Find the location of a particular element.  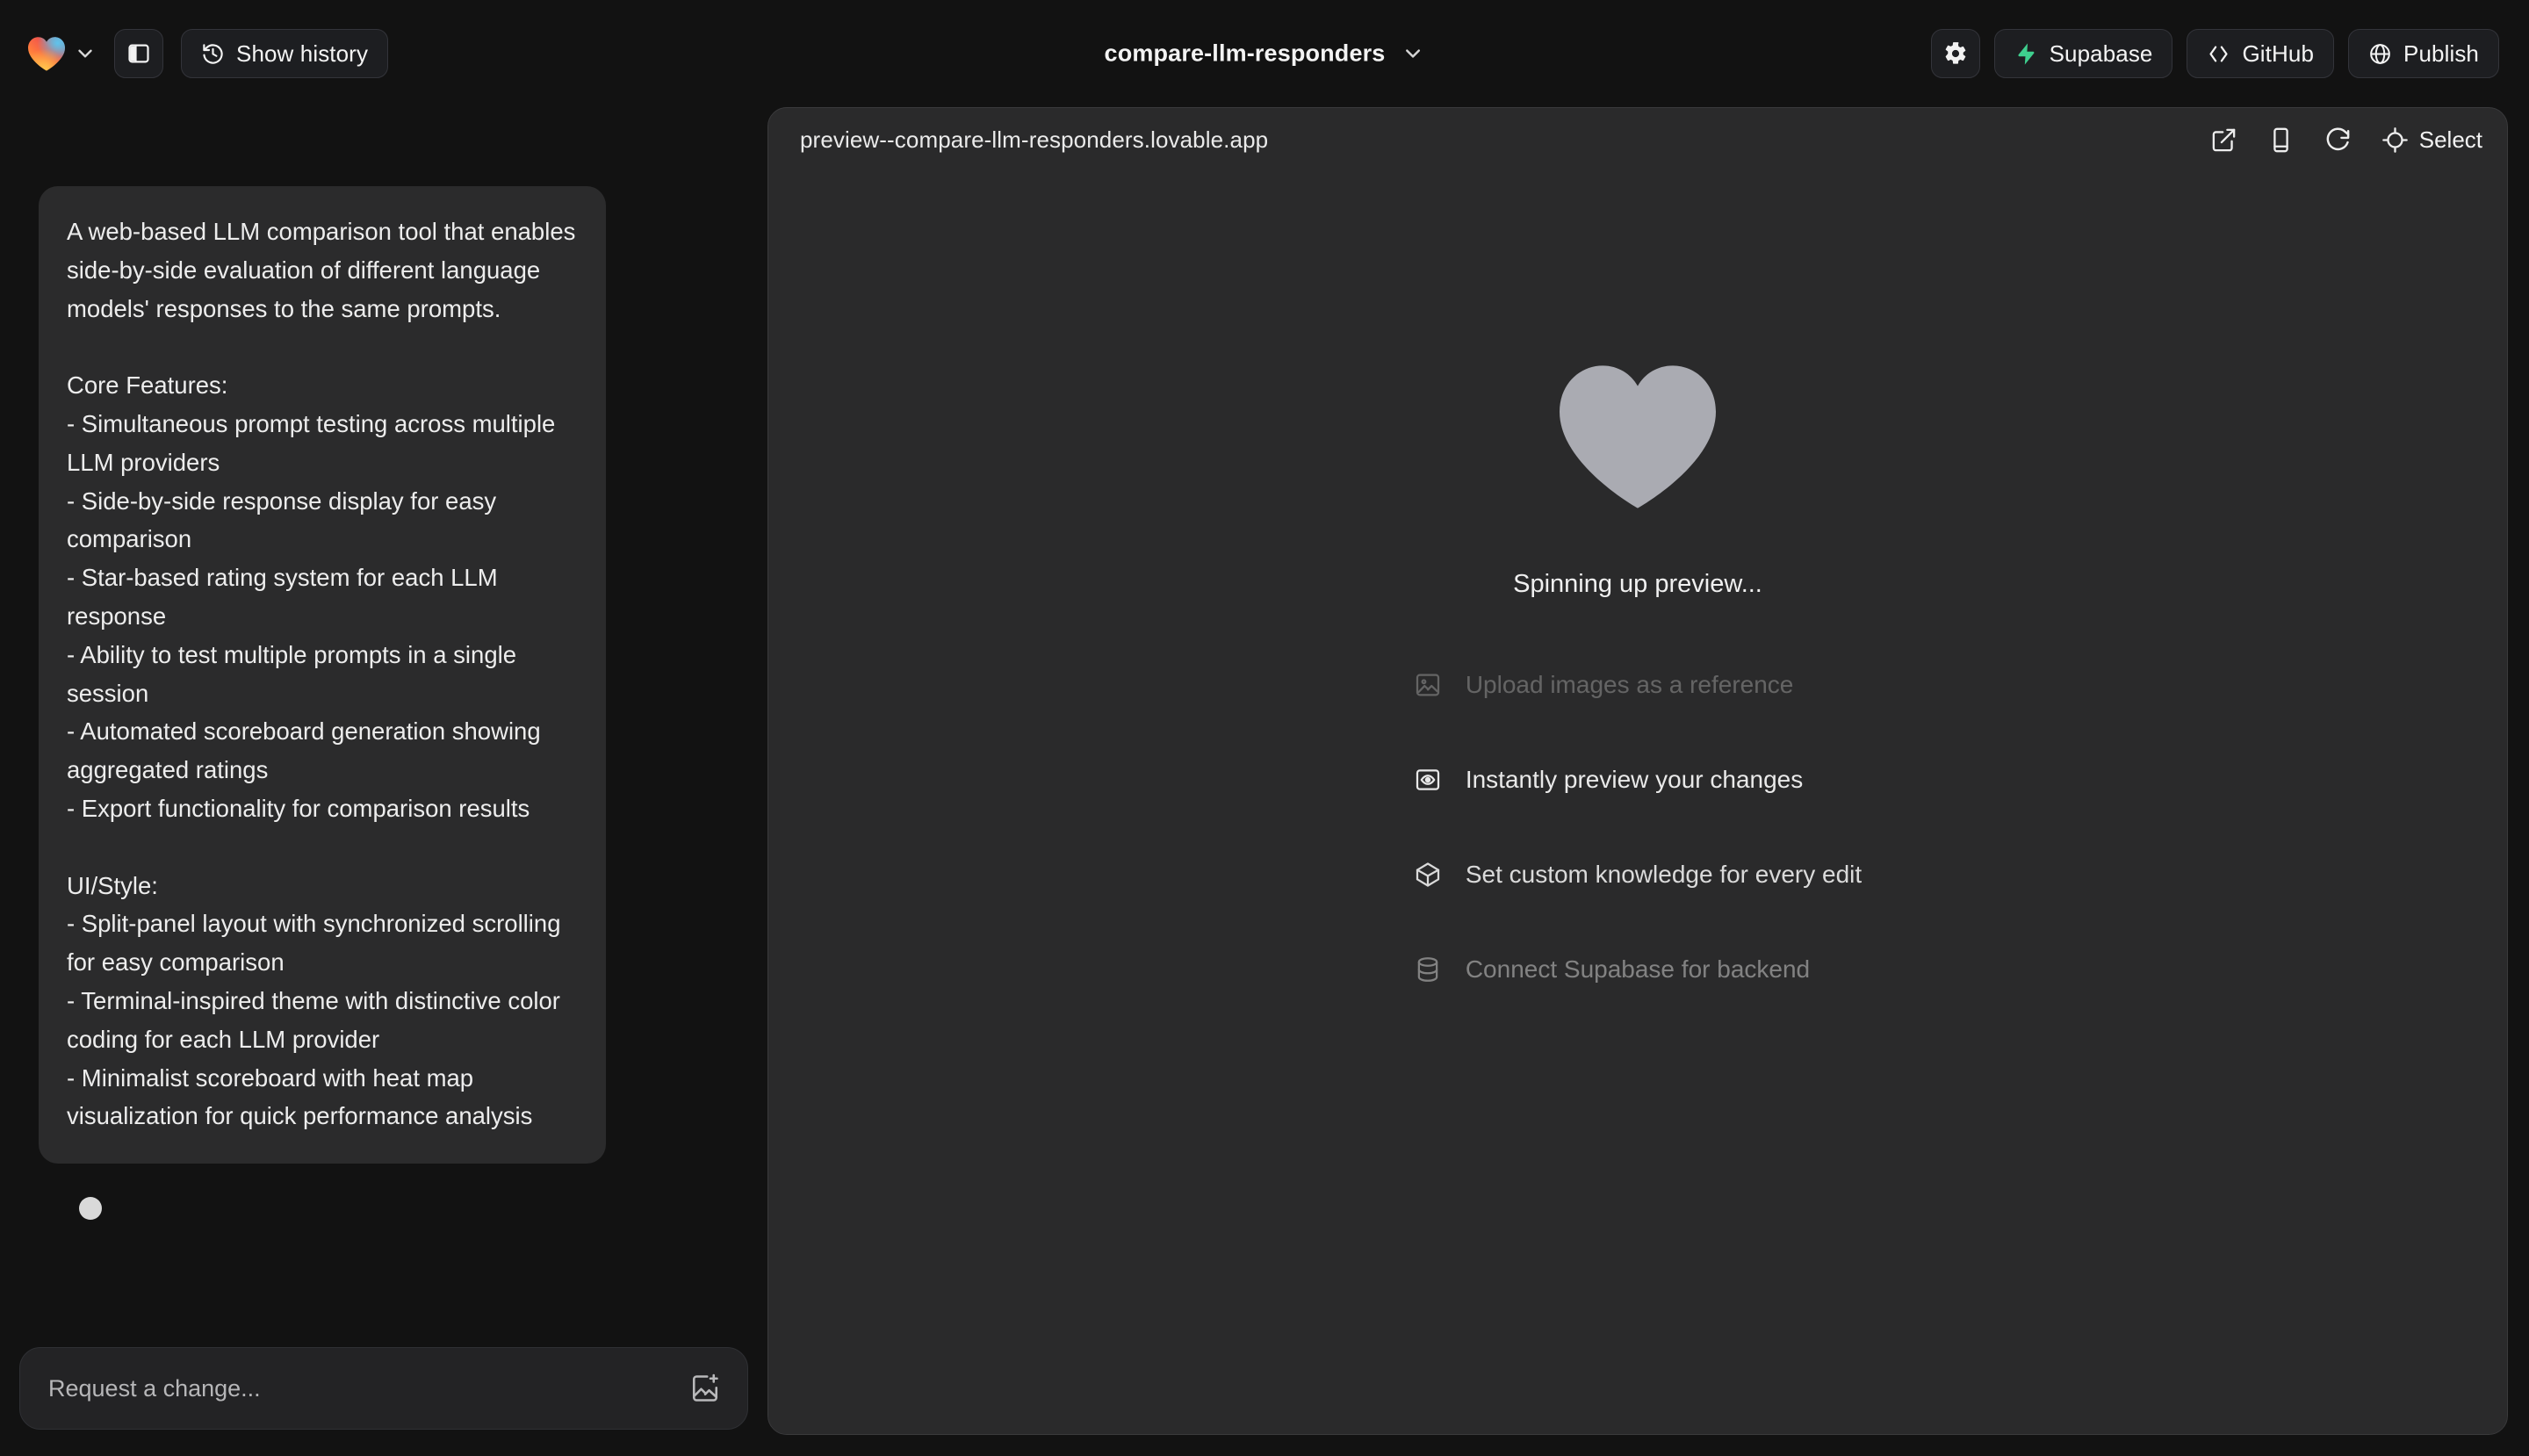

panel-left-icon is located at coordinates (139, 53).